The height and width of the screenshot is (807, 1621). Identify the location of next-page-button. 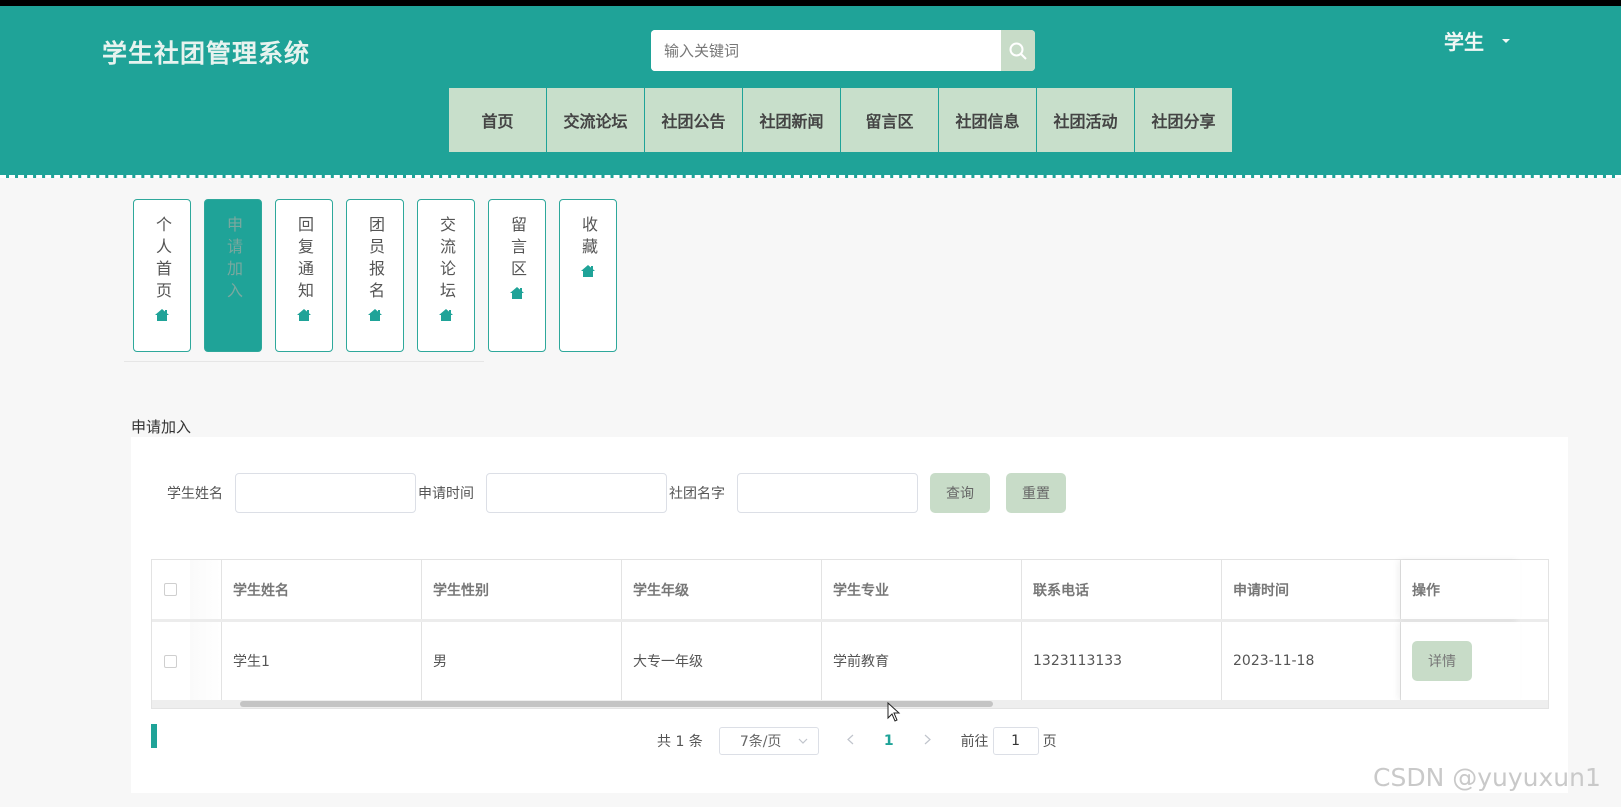
(927, 741).